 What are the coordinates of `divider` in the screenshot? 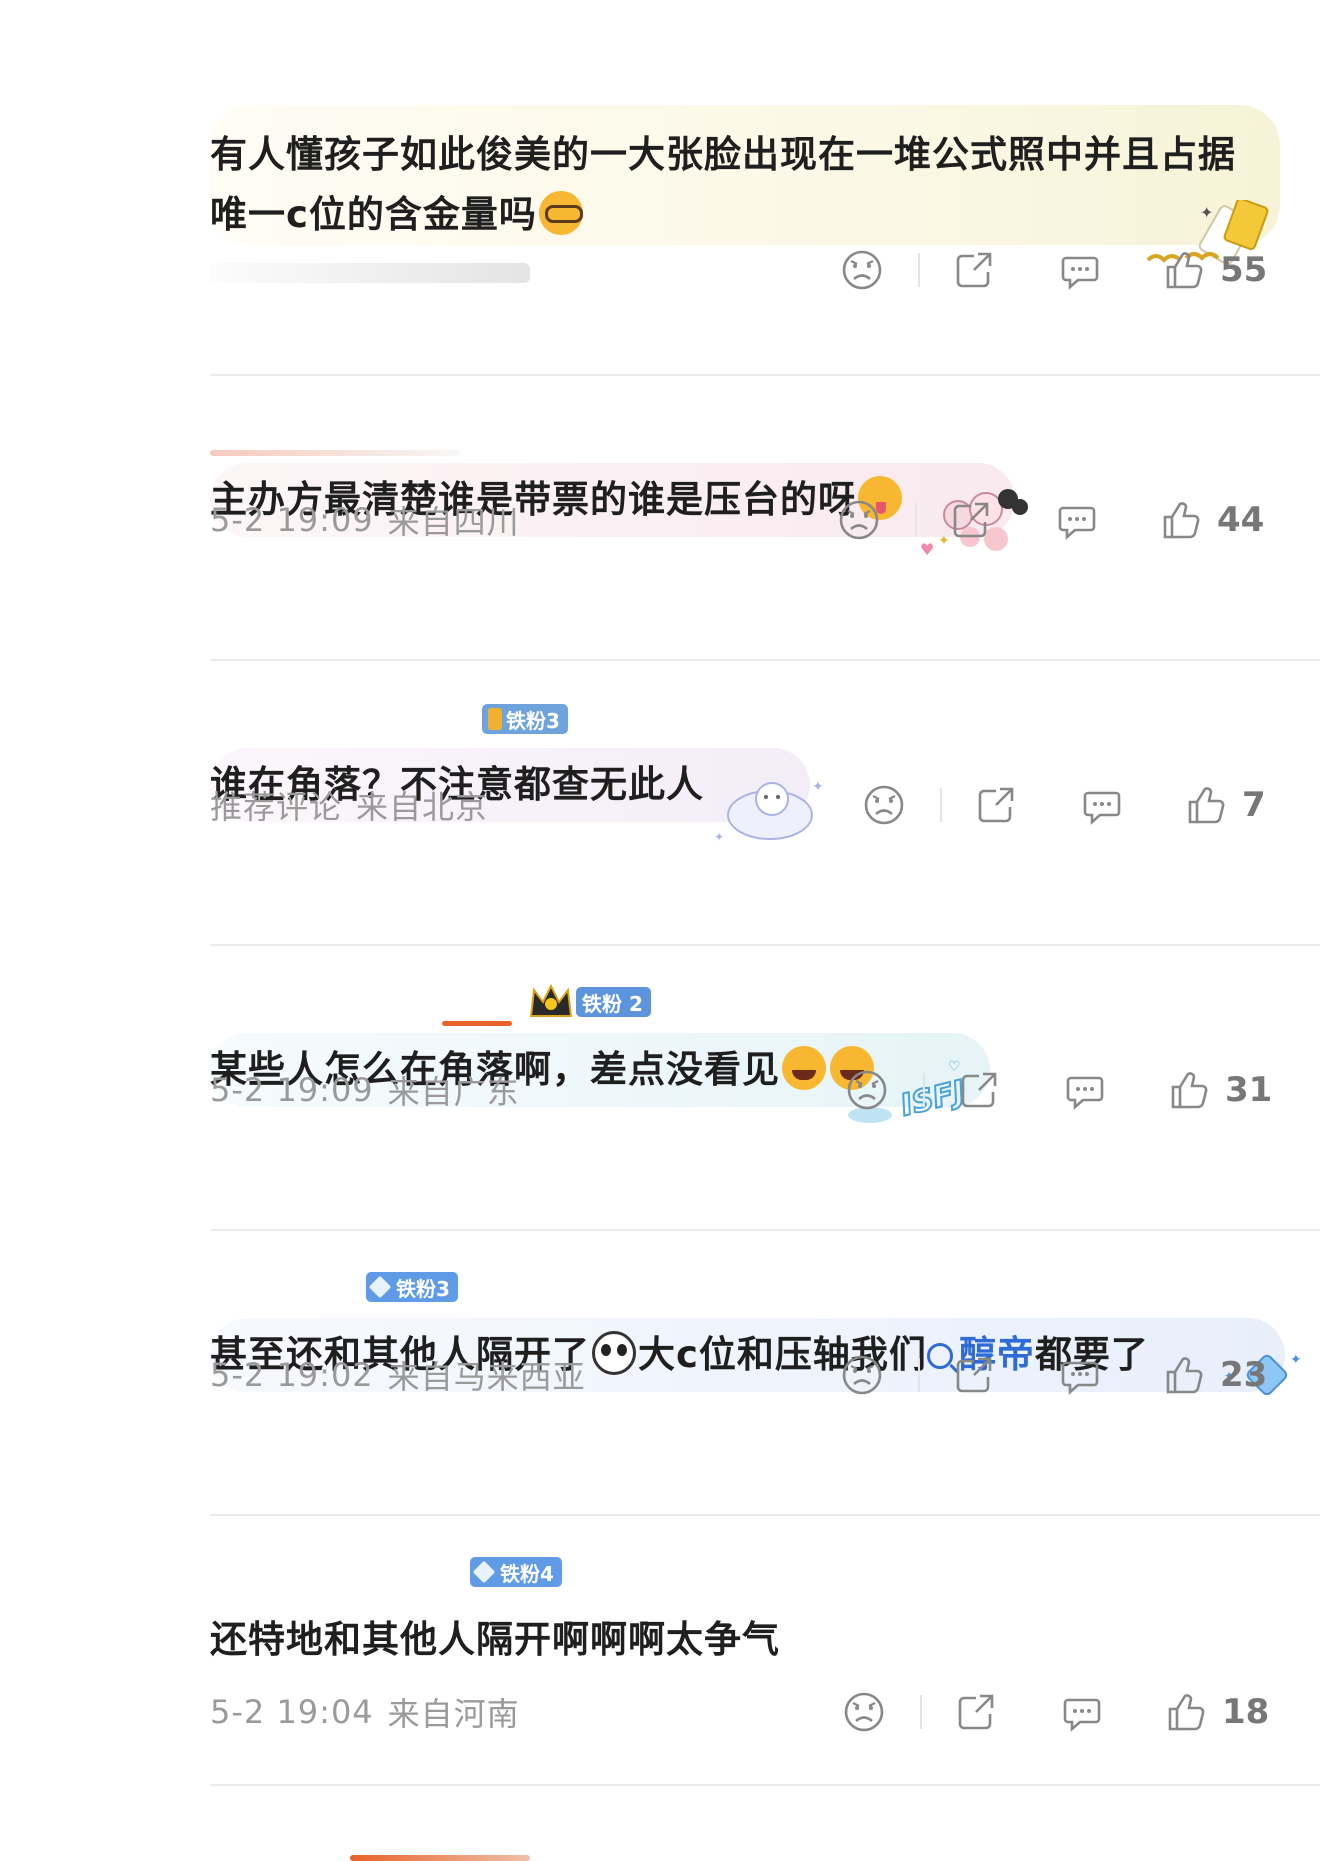 It's located at (765, 1785).